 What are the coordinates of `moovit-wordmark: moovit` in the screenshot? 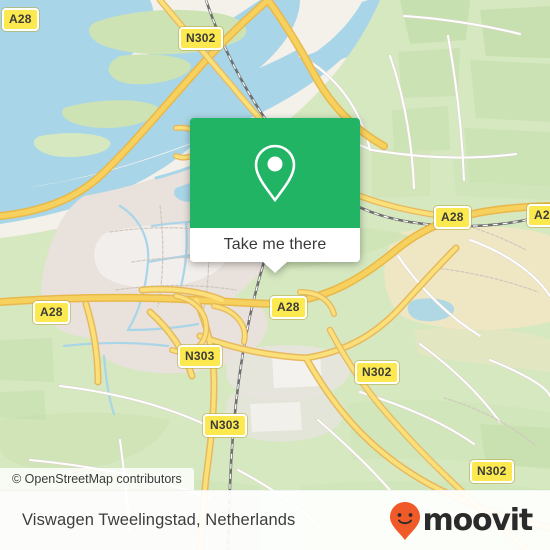 It's located at (478, 520).